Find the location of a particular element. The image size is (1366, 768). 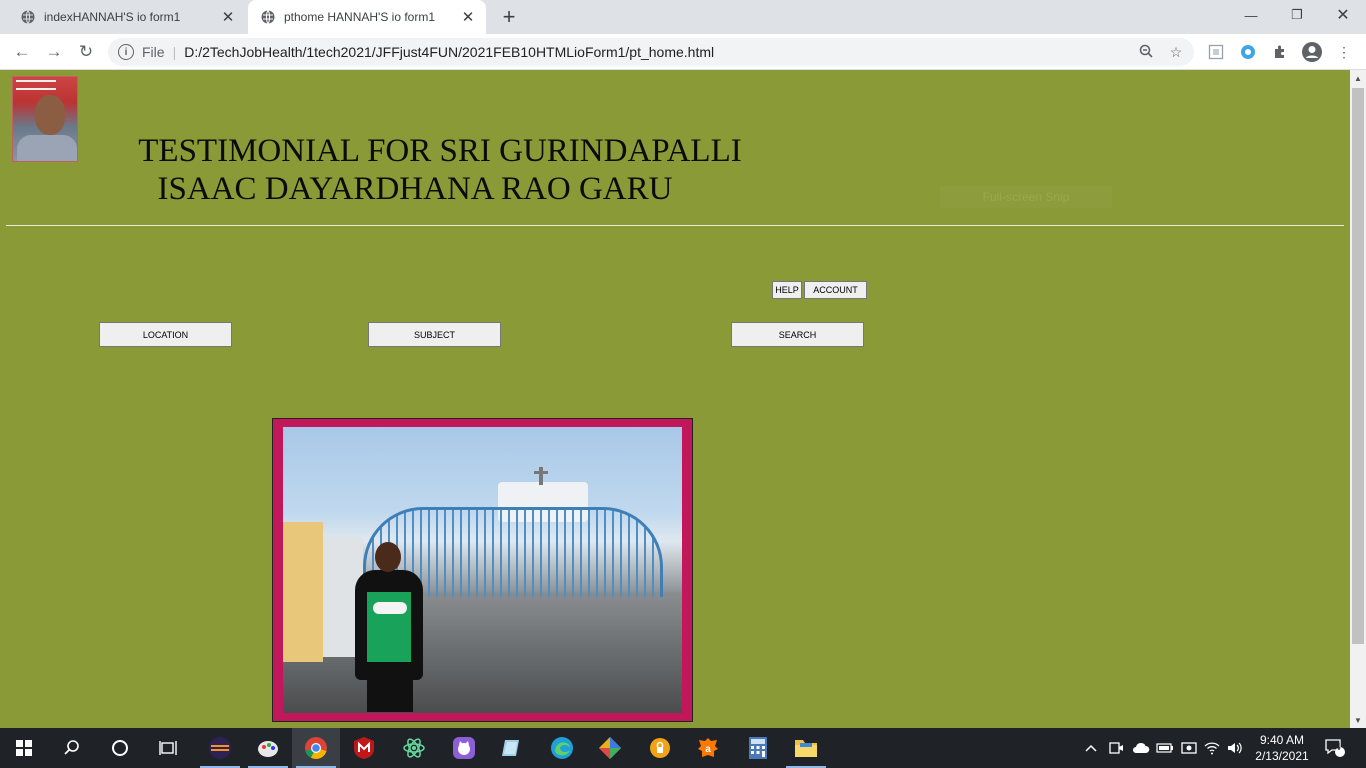

help-button: HELP is located at coordinates (787, 290).